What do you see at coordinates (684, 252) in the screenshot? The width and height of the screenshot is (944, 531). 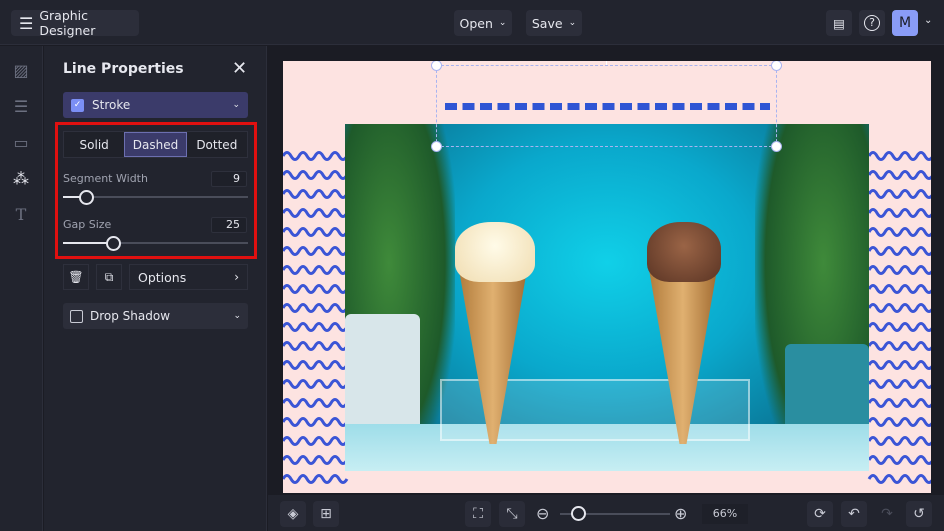 I see `chocolate-scoop` at bounding box center [684, 252].